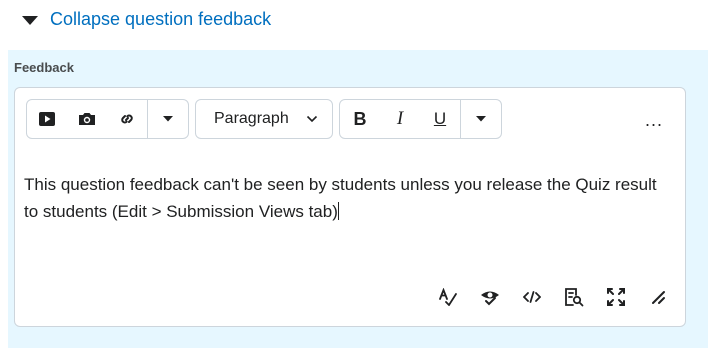 Image resolution: width=708 pixels, height=348 pixels. I want to click on preview-button, so click(574, 299).